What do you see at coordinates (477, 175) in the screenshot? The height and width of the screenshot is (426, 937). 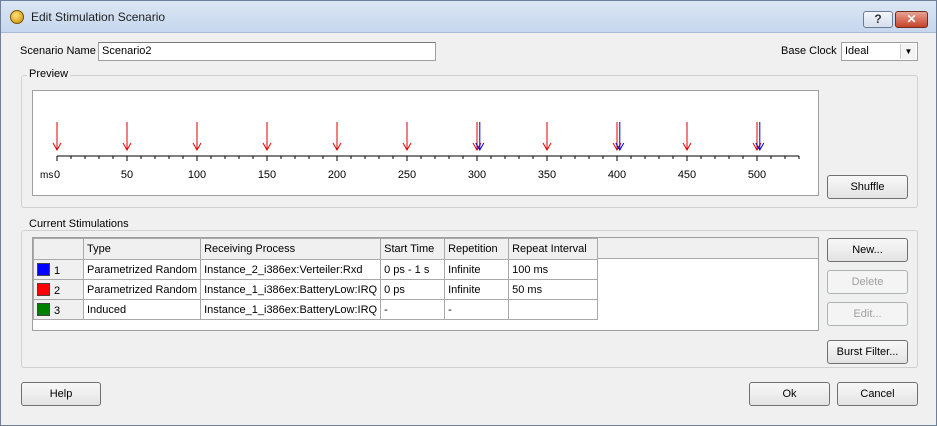 I see `tick-label: 300` at bounding box center [477, 175].